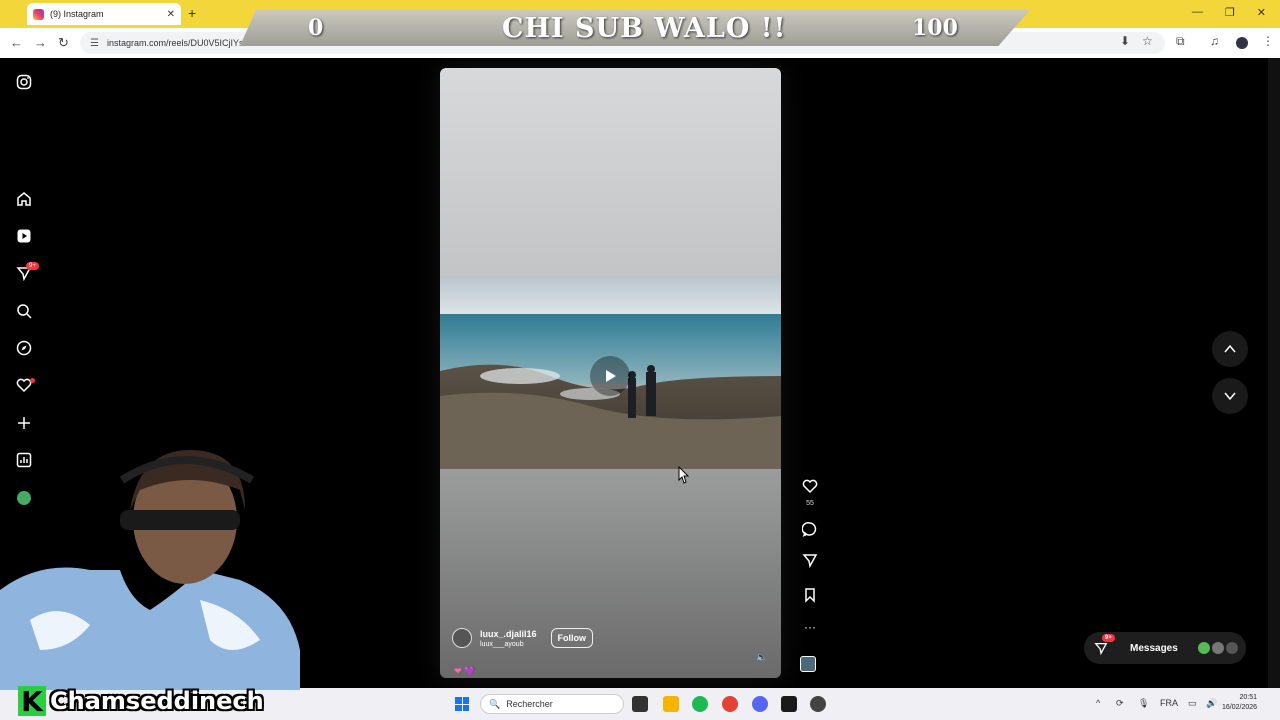 The height and width of the screenshot is (720, 1280). Describe the element at coordinates (462, 638) in the screenshot. I see `author-avatar` at that location.